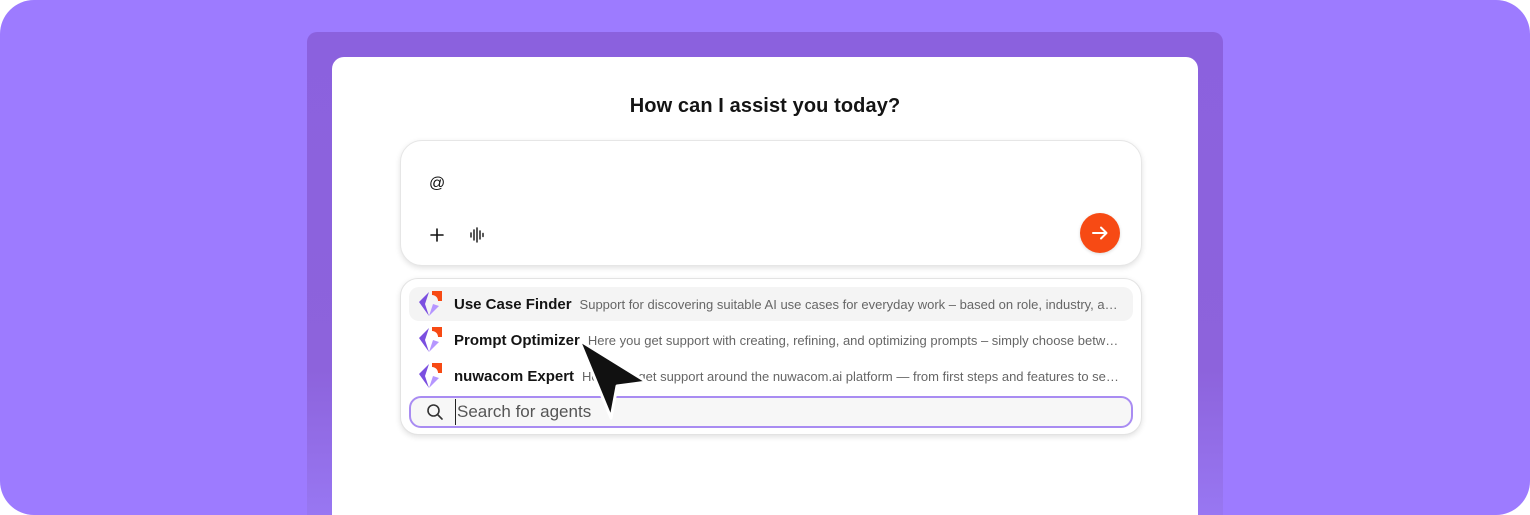  Describe the element at coordinates (435, 412) in the screenshot. I see `search-icon` at that location.